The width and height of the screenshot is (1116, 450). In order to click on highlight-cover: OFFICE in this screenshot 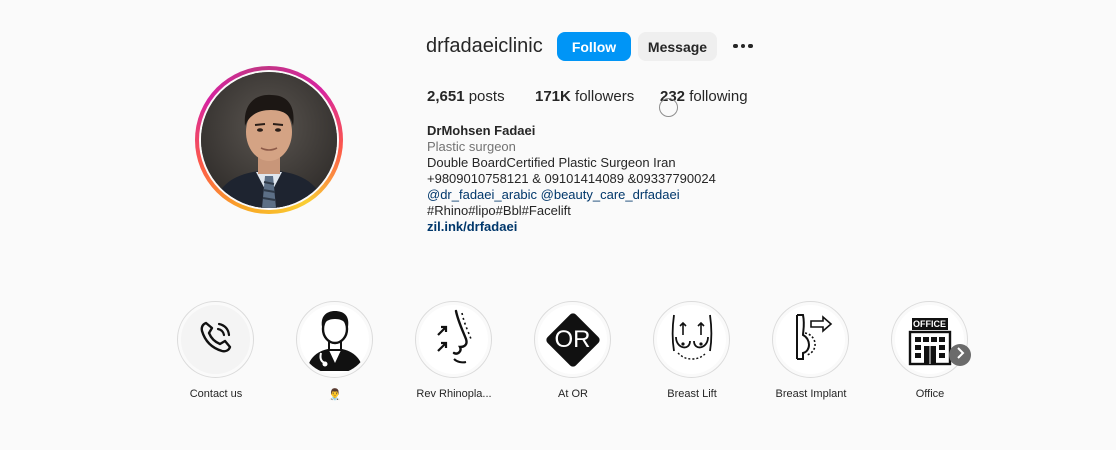, I will do `click(929, 339)`.